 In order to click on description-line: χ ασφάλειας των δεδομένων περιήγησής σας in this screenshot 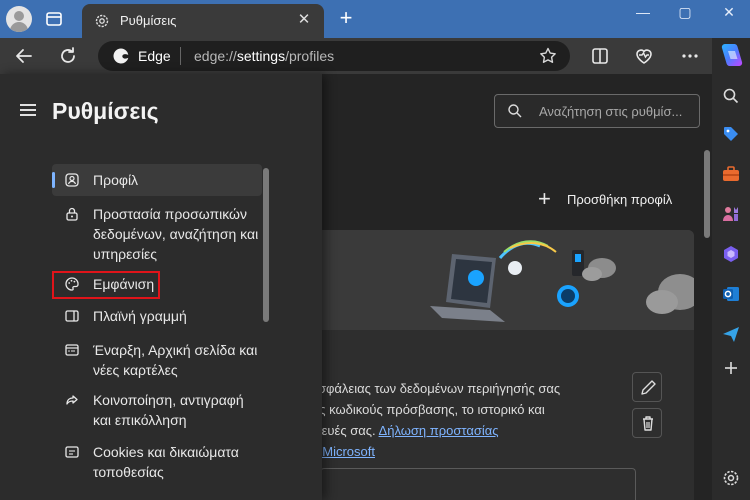, I will do `click(430, 388)`.